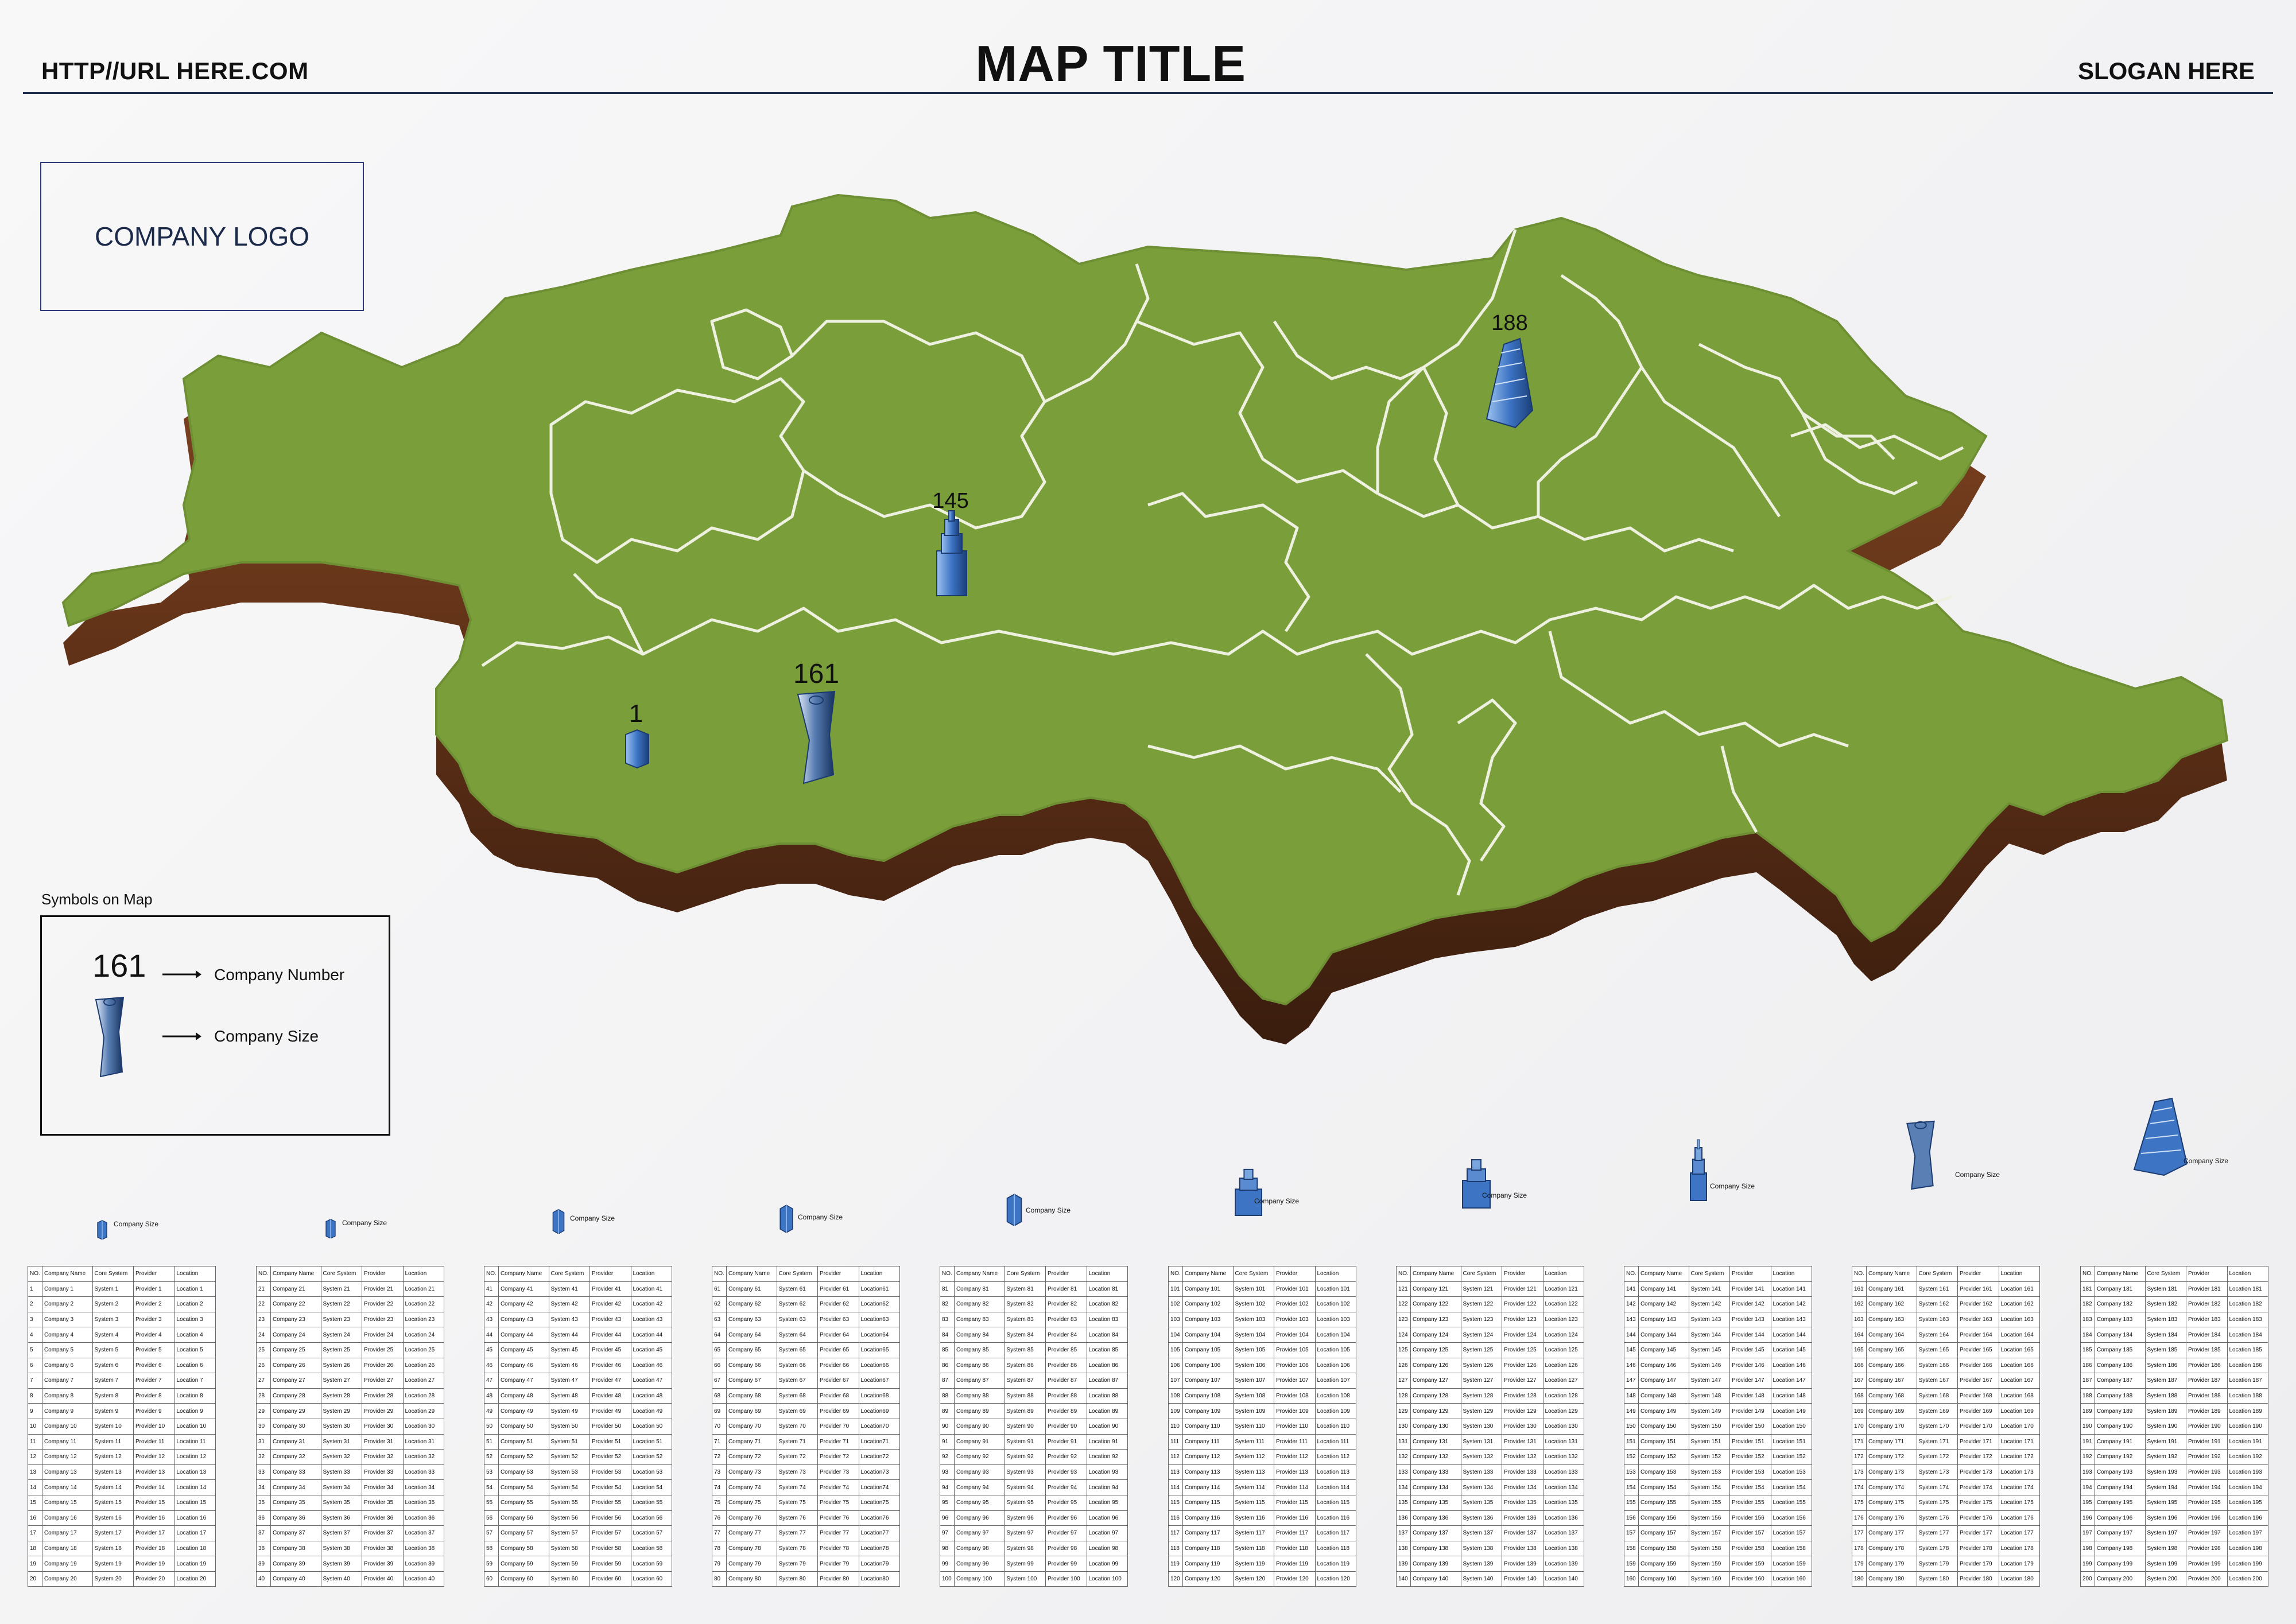 This screenshot has width=2296, height=1624. I want to click on table-cell: 124, so click(1403, 1335).